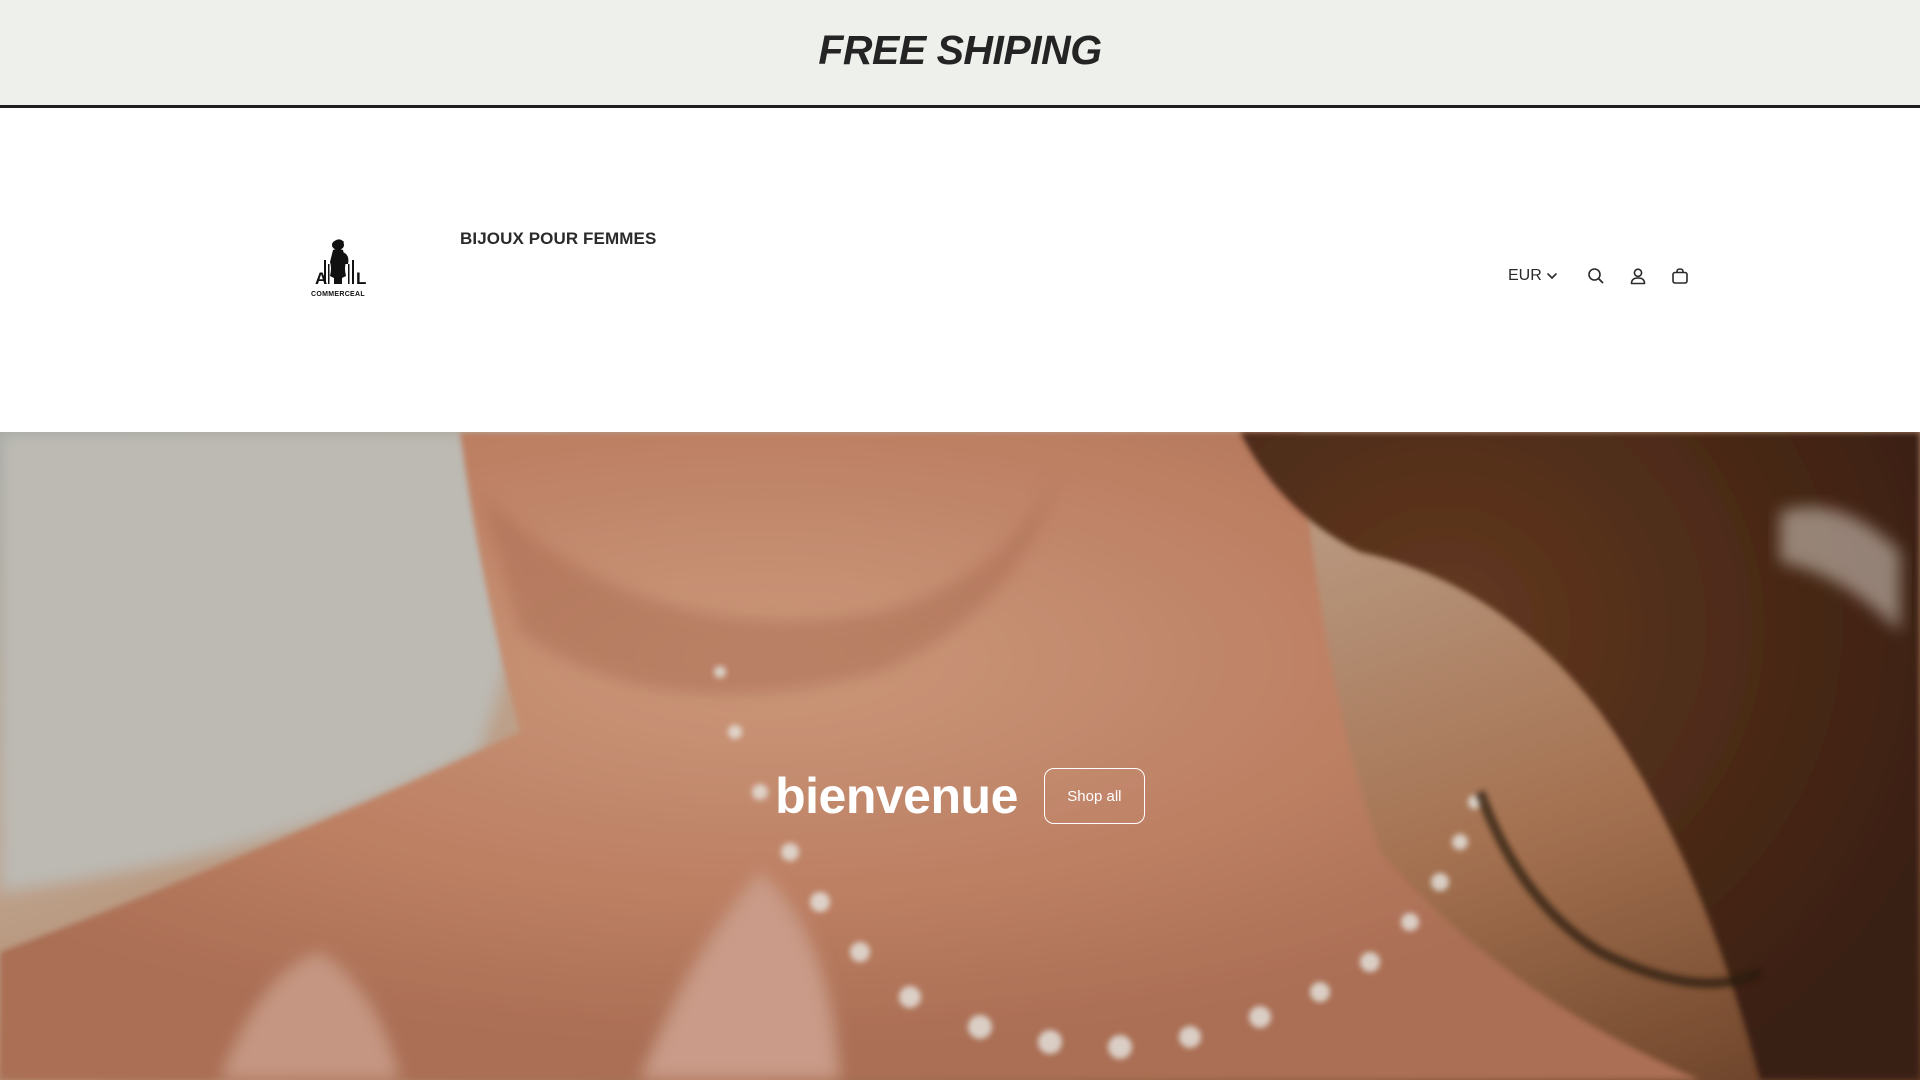 This screenshot has height=1080, width=1920. I want to click on account-button, so click(1638, 276).